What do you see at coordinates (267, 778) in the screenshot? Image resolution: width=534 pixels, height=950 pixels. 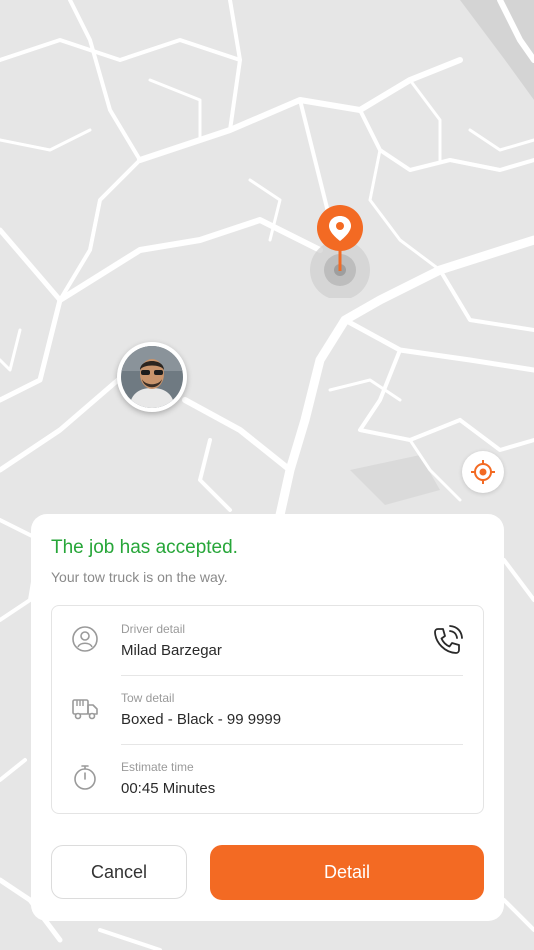 I see `estimate-time-row: Estimate time 00:45 Minutes` at bounding box center [267, 778].